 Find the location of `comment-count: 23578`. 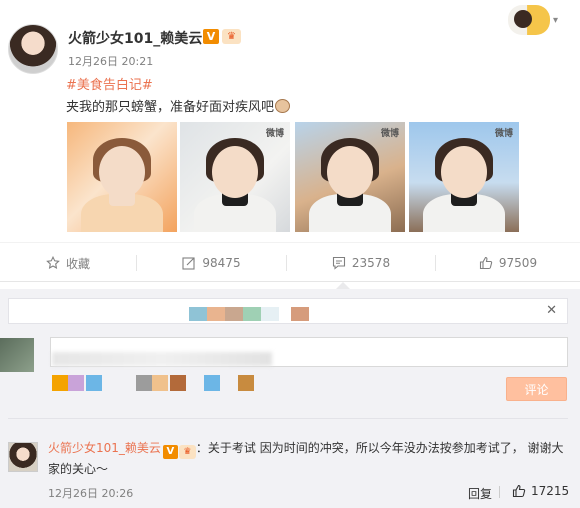

comment-count: 23578 is located at coordinates (371, 263).